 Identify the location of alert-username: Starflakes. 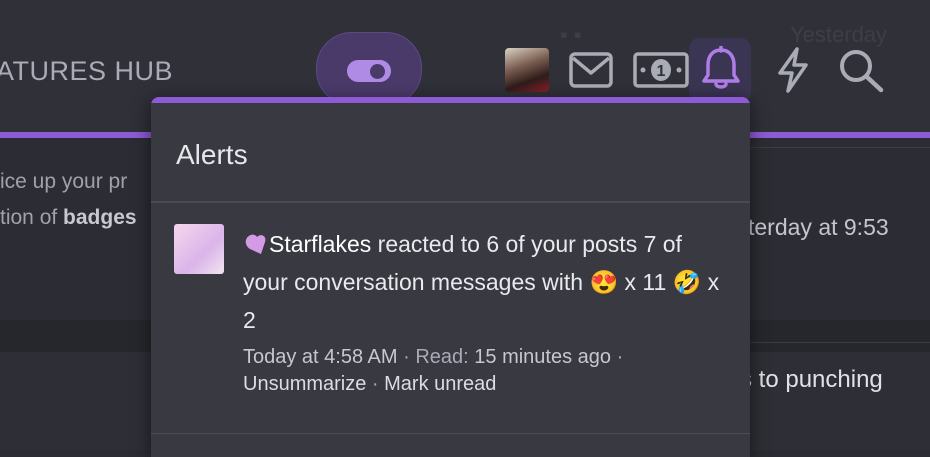
(320, 244).